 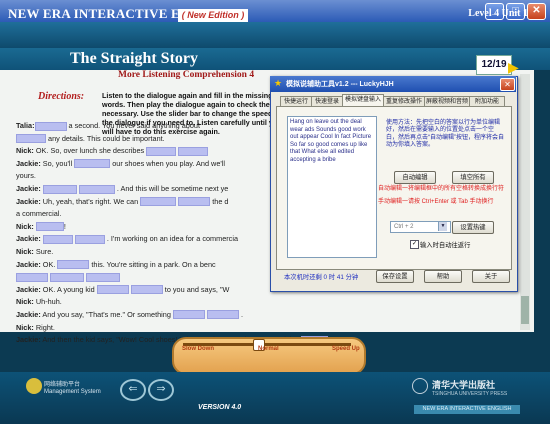 What do you see at coordinates (105, 138) in the screenshot?
I see `dialogue-text: any details. This could be important.` at bounding box center [105, 138].